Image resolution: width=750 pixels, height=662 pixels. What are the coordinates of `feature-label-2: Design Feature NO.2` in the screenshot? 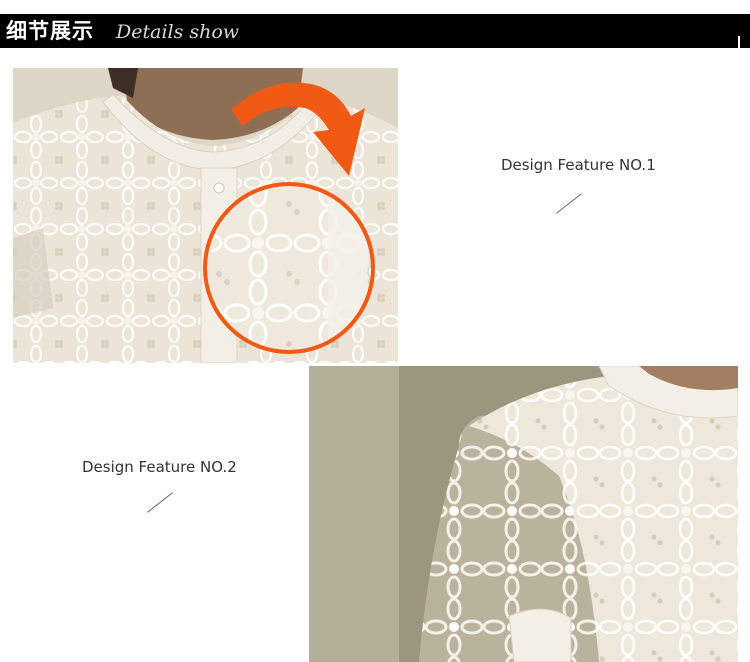 It's located at (159, 467).